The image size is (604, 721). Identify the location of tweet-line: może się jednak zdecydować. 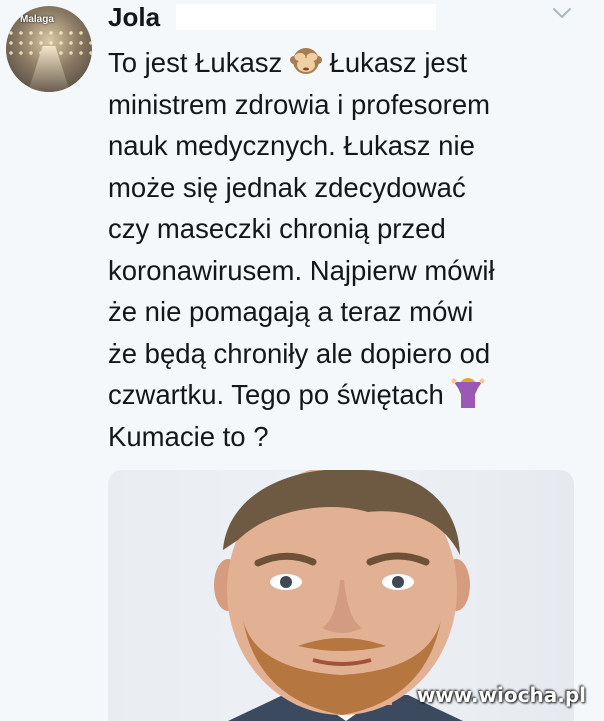
(287, 187).